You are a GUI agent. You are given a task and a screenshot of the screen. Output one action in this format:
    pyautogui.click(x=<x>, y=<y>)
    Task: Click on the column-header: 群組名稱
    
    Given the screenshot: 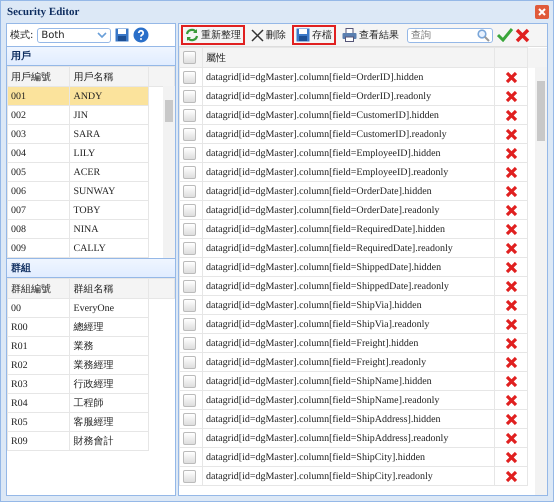 What is the action you would take?
    pyautogui.click(x=109, y=288)
    